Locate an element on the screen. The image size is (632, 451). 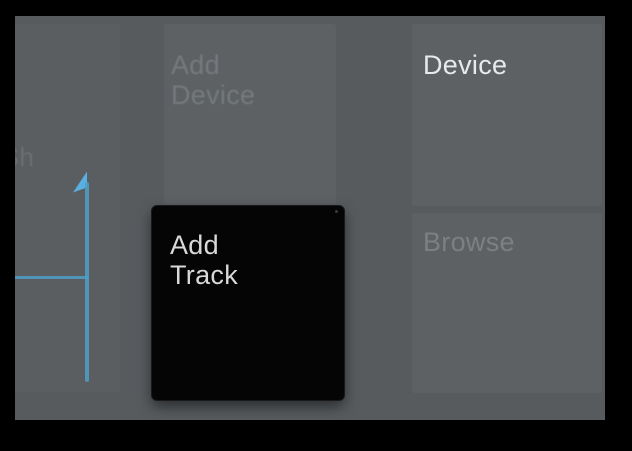
add-device-label: Add Device is located at coordinates (213, 80).